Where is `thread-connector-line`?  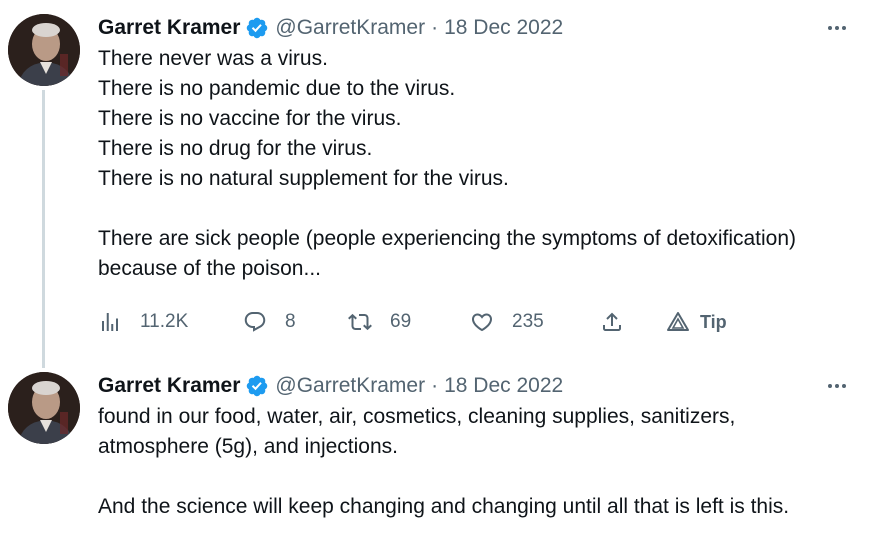
thread-connector-line is located at coordinates (43, 229).